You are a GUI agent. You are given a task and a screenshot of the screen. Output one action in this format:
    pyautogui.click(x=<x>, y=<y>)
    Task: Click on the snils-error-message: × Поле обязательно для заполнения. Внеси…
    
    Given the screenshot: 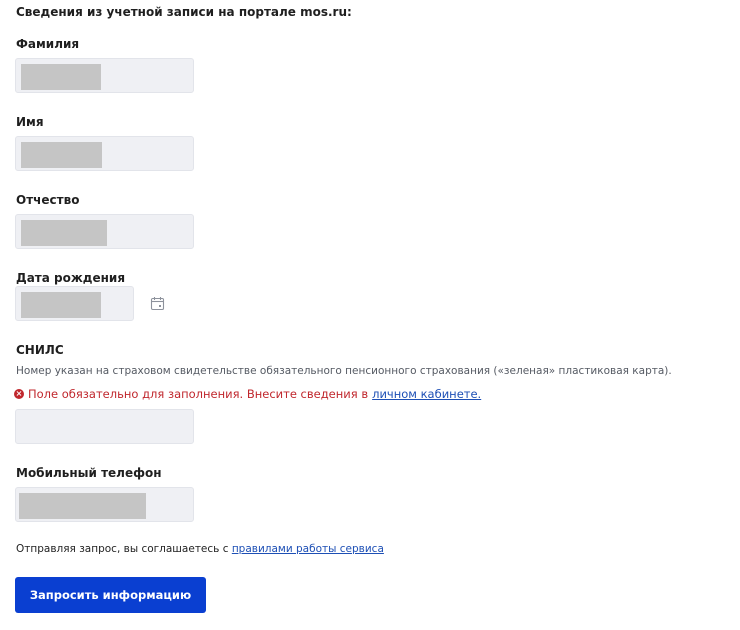 What is the action you would take?
    pyautogui.click(x=247, y=394)
    